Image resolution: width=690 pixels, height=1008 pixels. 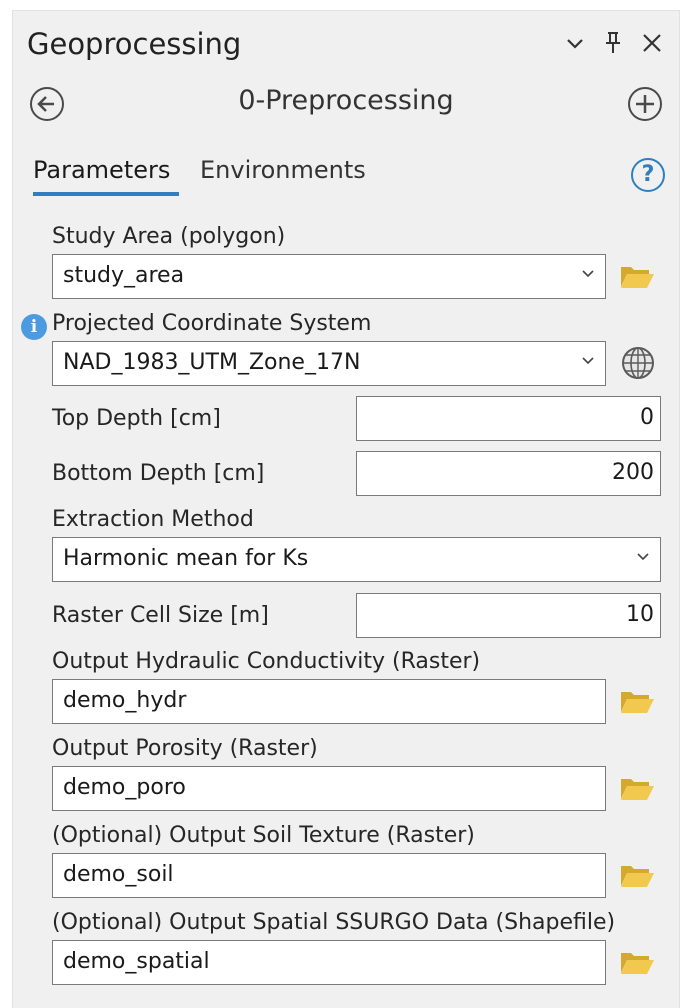 I want to click on out-poro-label: Output Porosity (Raster), so click(x=185, y=748).